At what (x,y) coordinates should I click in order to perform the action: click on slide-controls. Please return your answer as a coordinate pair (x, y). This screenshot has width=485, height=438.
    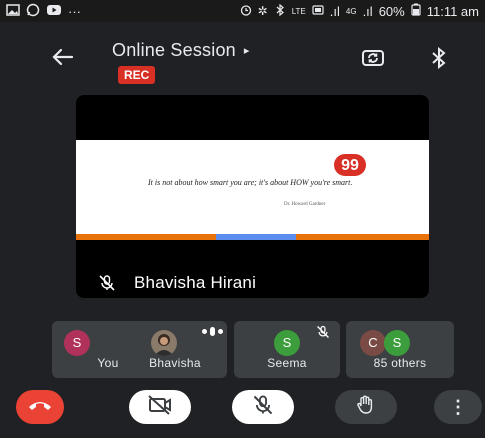
    Looking at the image, I should click on (256, 237).